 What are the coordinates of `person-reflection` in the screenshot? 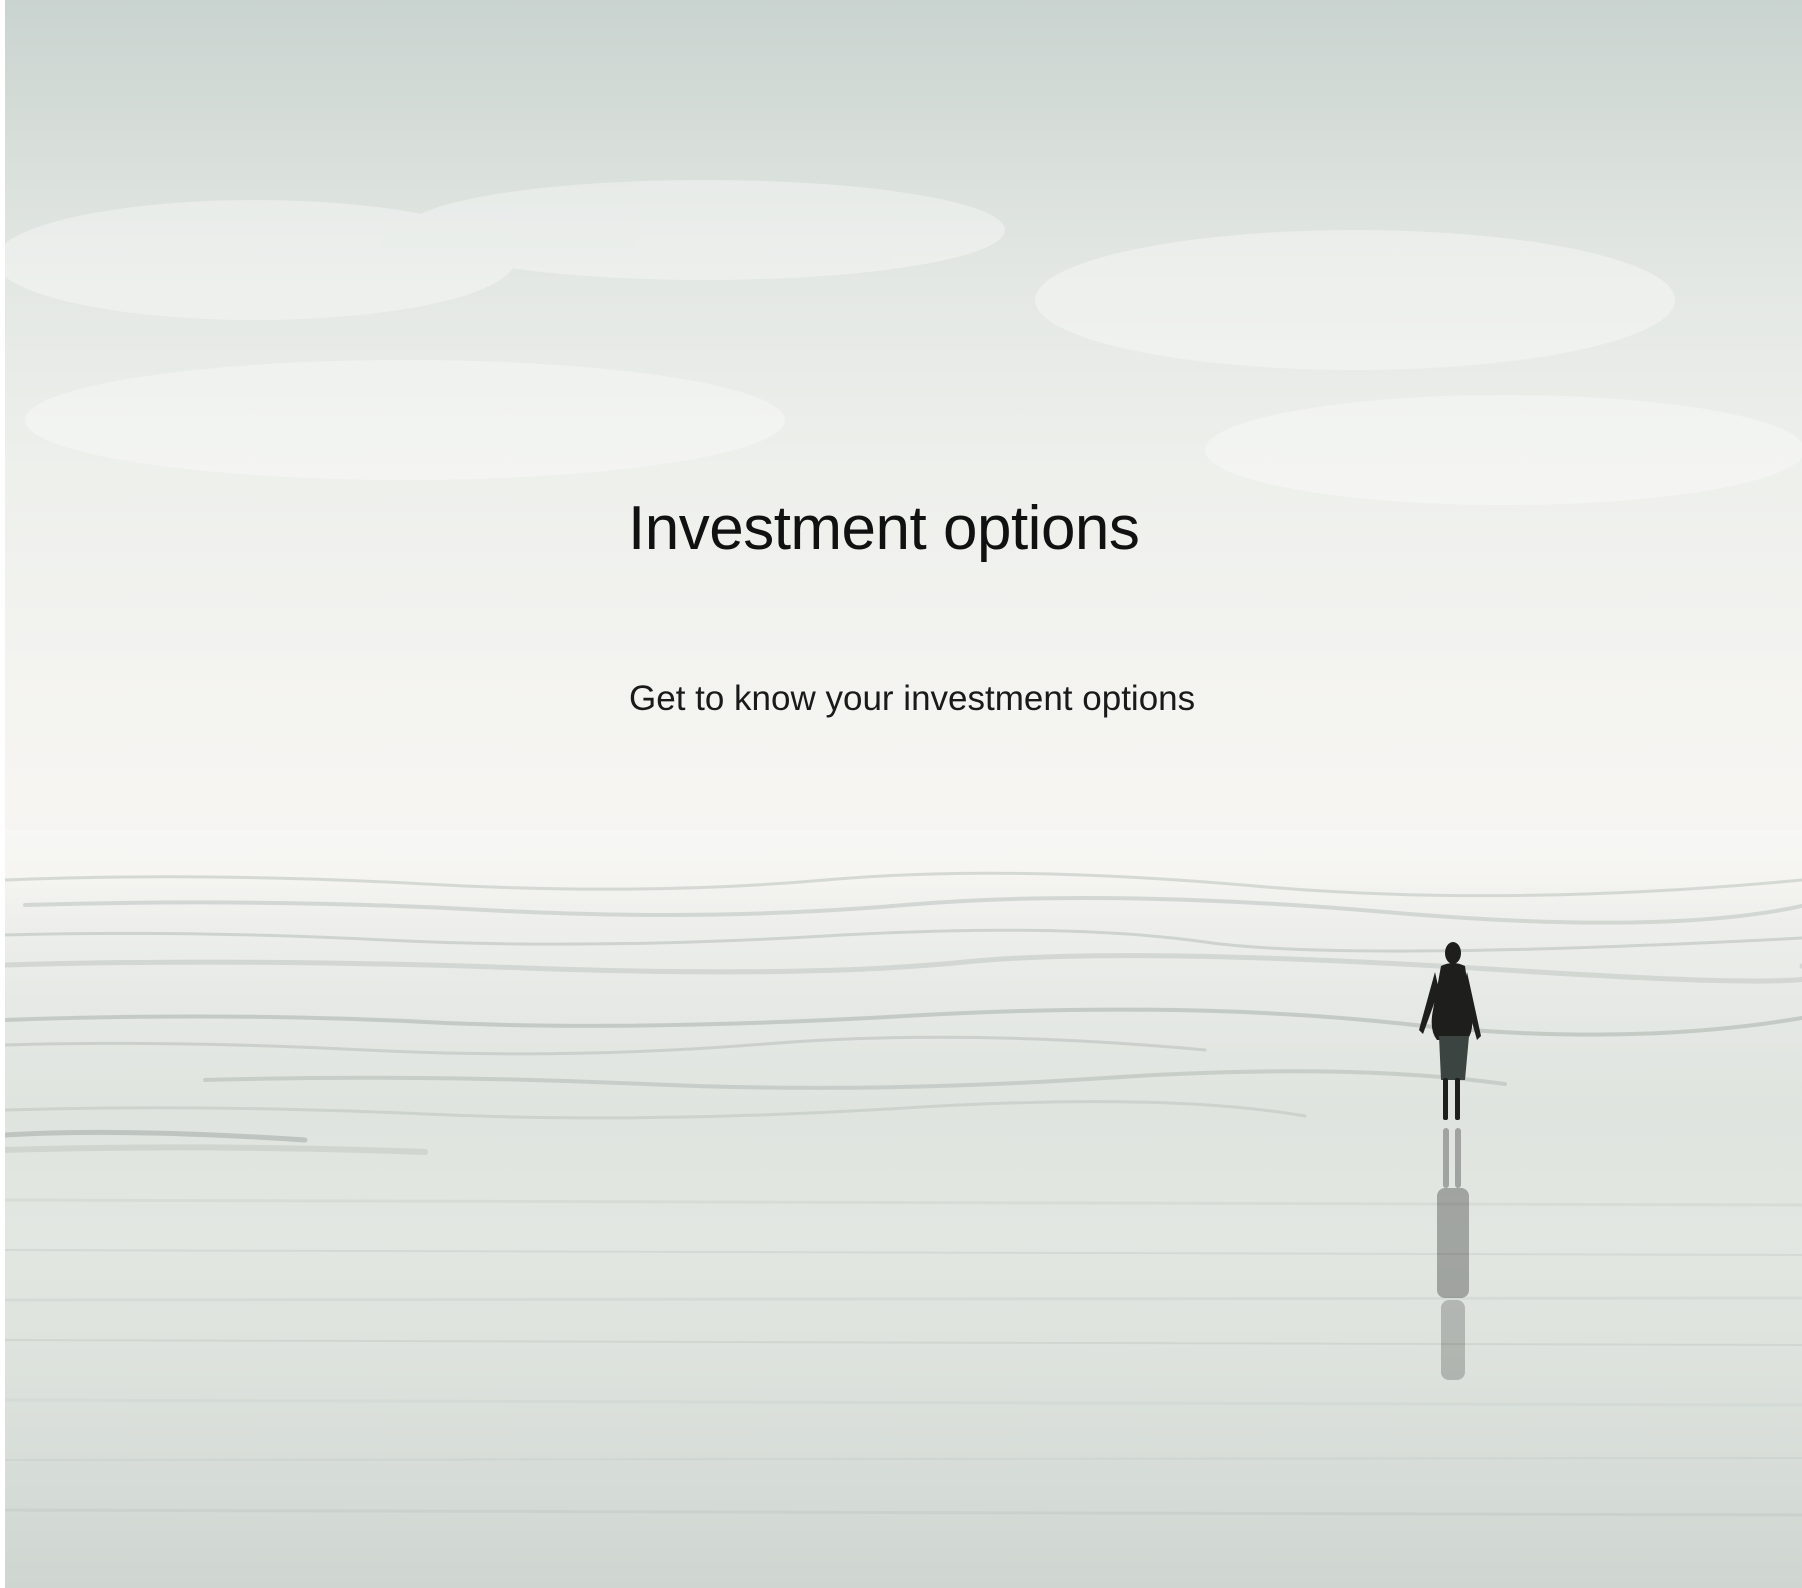 It's located at (1453, 1254).